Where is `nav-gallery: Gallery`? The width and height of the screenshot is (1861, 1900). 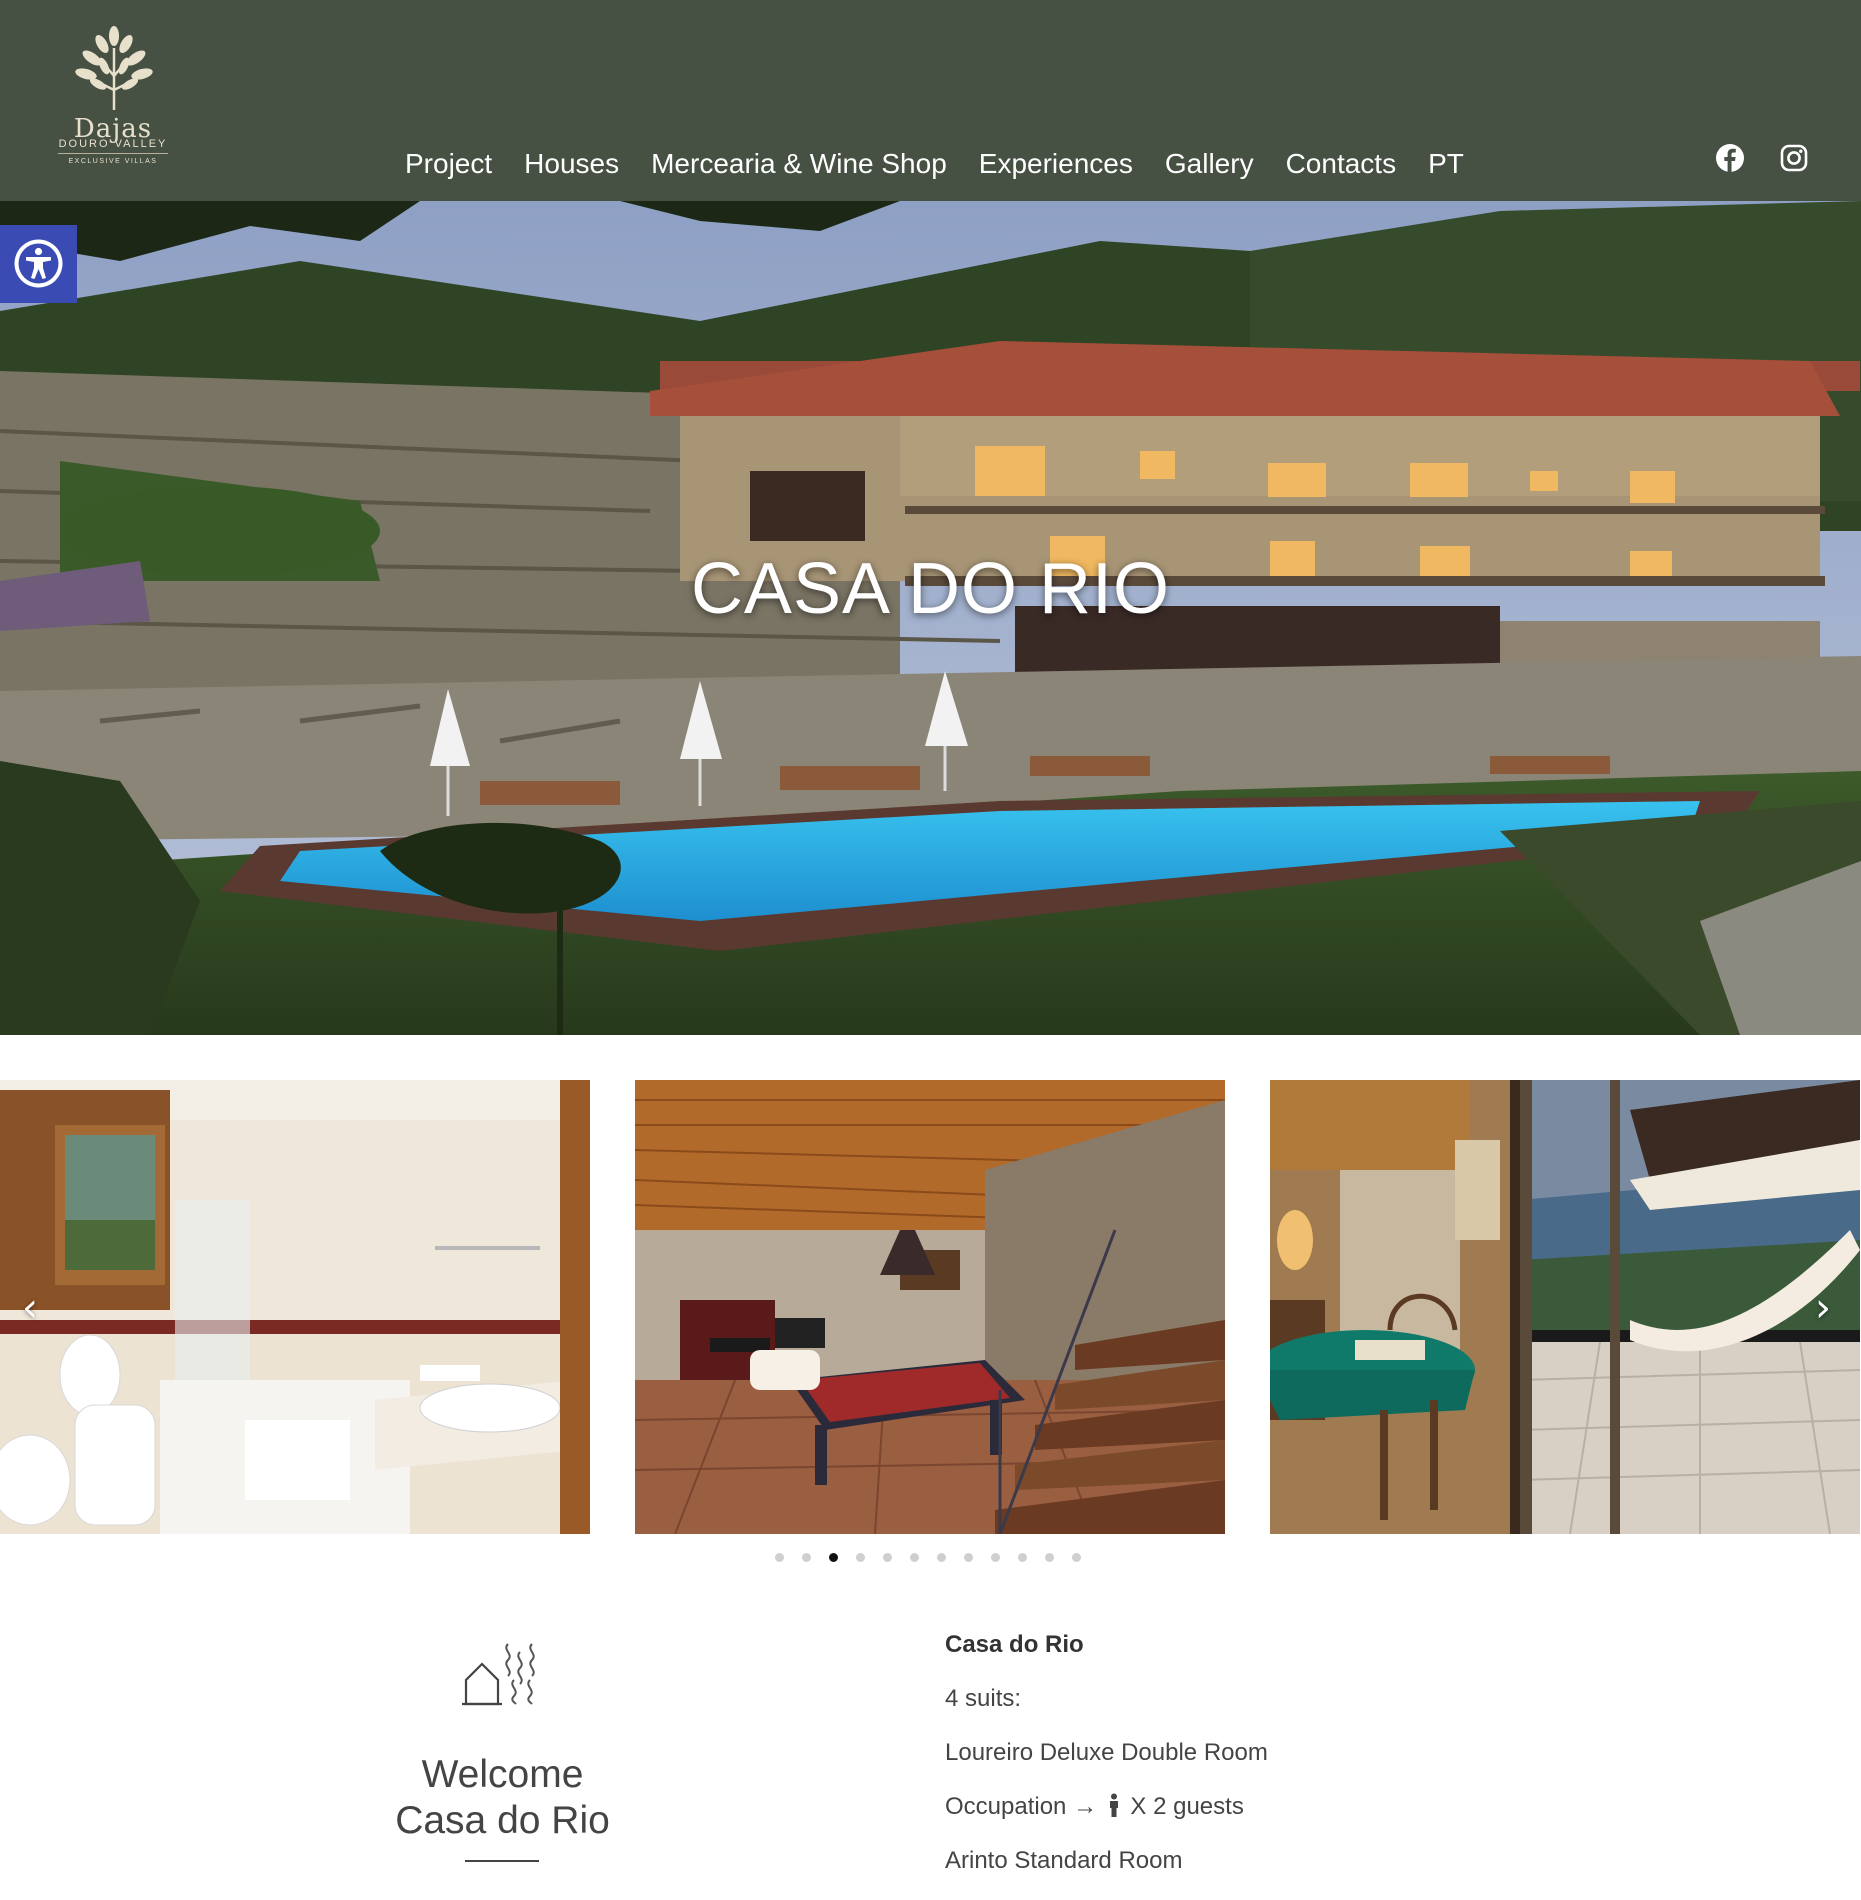 nav-gallery: Gallery is located at coordinates (1209, 164).